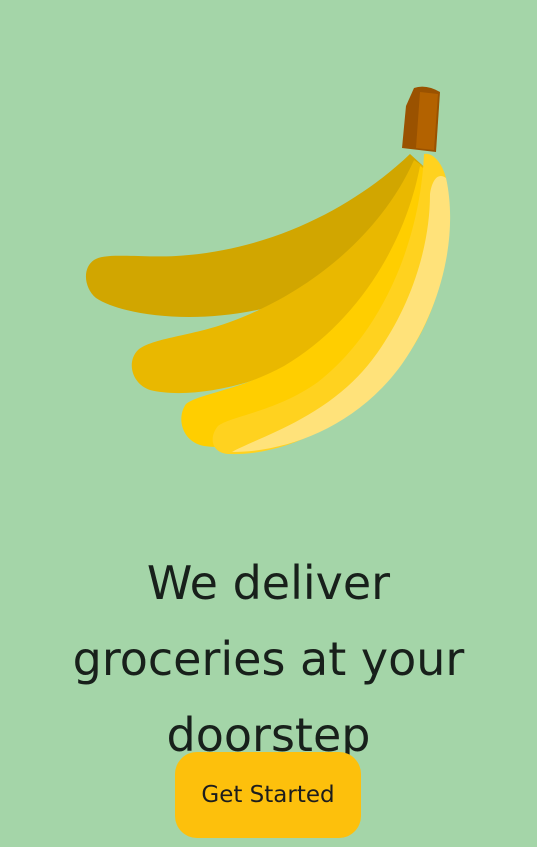 The image size is (537, 847). Describe the element at coordinates (268, 795) in the screenshot. I see `get-started-button: Get Started` at that location.